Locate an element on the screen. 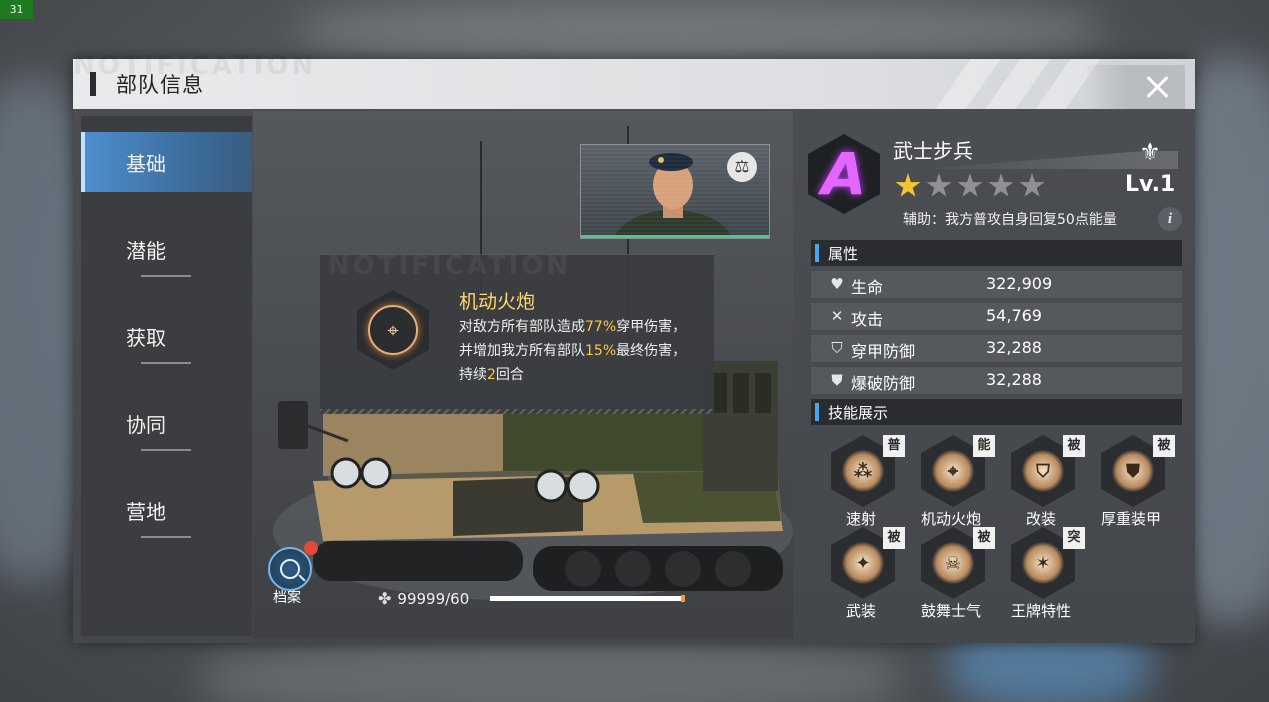 The width and height of the screenshot is (1269, 702). attributes-header: 属性 is located at coordinates (996, 253).